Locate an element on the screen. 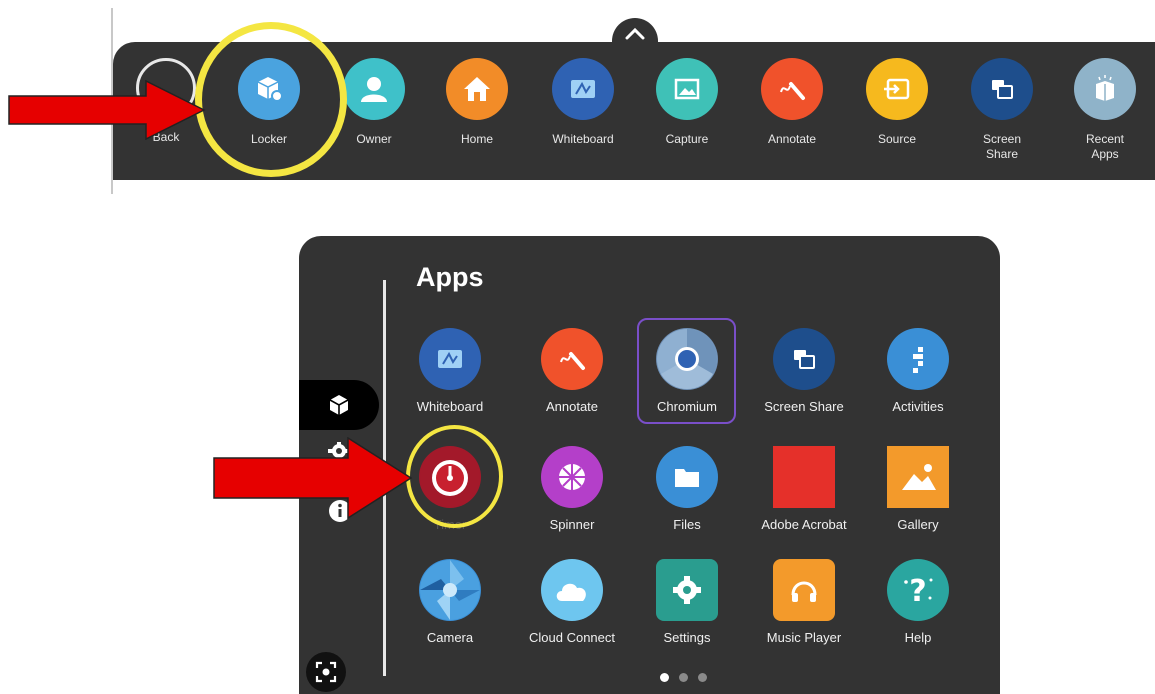 This screenshot has width=1155, height=694. app-label: Camera is located at coordinates (450, 637).